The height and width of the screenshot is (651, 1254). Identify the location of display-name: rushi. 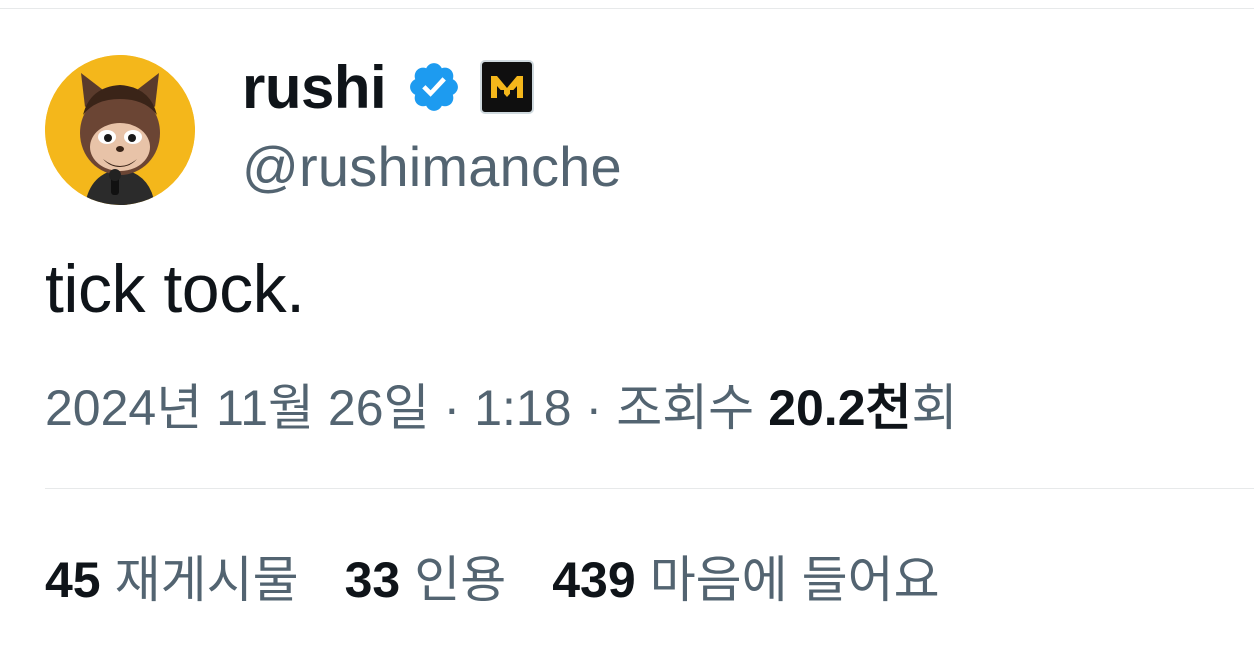
(314, 87).